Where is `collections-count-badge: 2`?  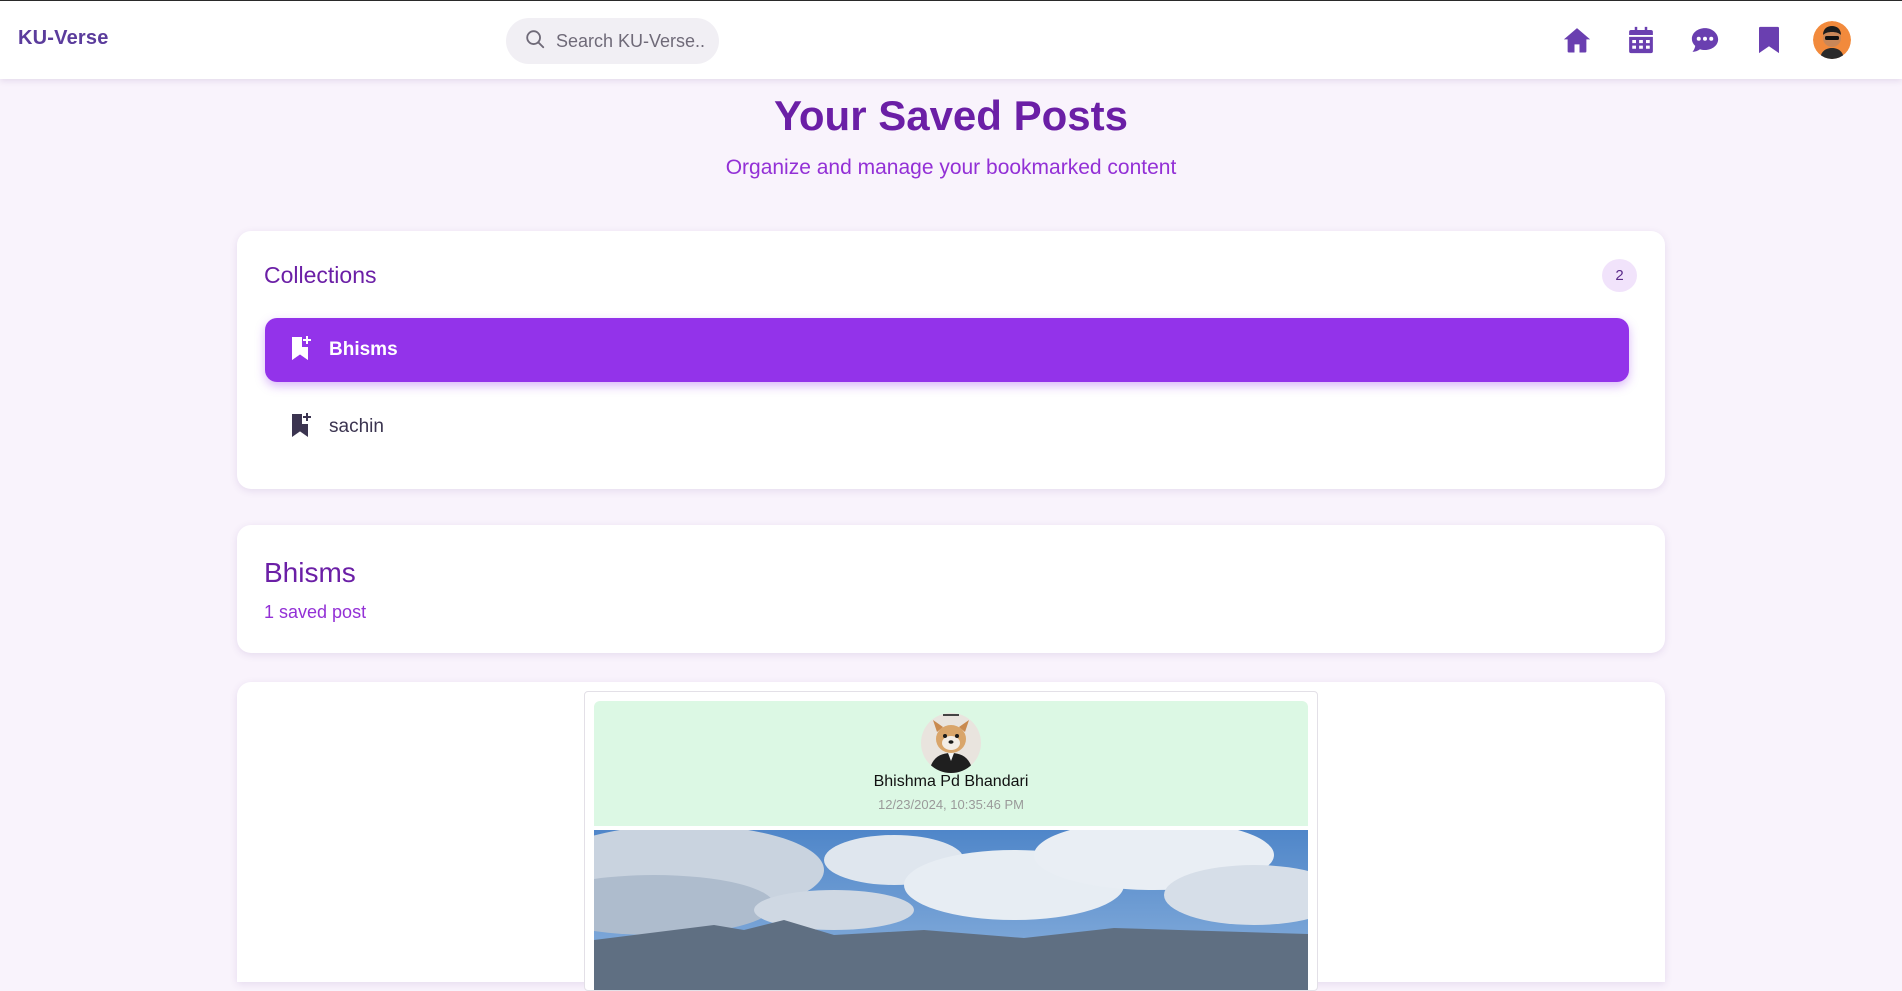
collections-count-badge: 2 is located at coordinates (1619, 275).